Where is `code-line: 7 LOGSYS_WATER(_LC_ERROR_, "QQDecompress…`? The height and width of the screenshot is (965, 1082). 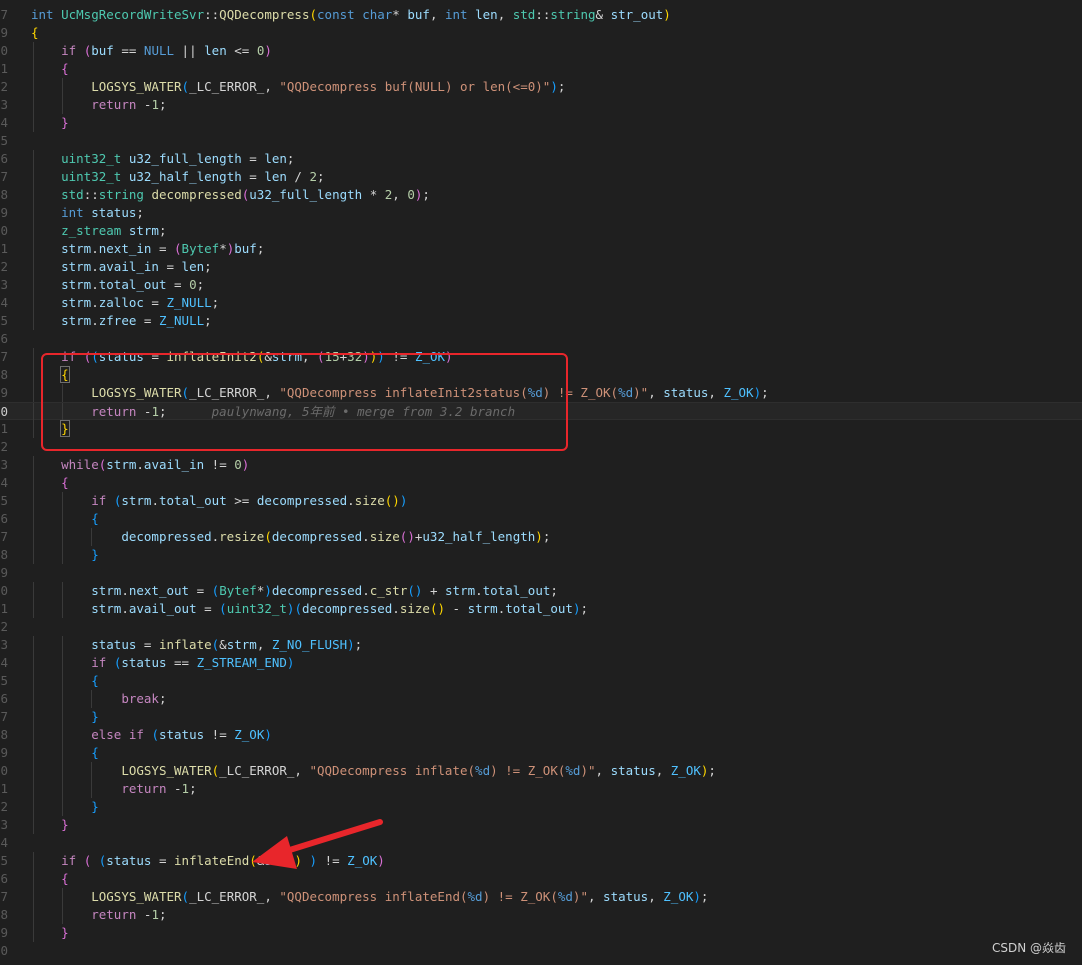
code-line: 7 LOGSYS_WATER(_LC_ERROR_, "QQDecompress… is located at coordinates (541, 897).